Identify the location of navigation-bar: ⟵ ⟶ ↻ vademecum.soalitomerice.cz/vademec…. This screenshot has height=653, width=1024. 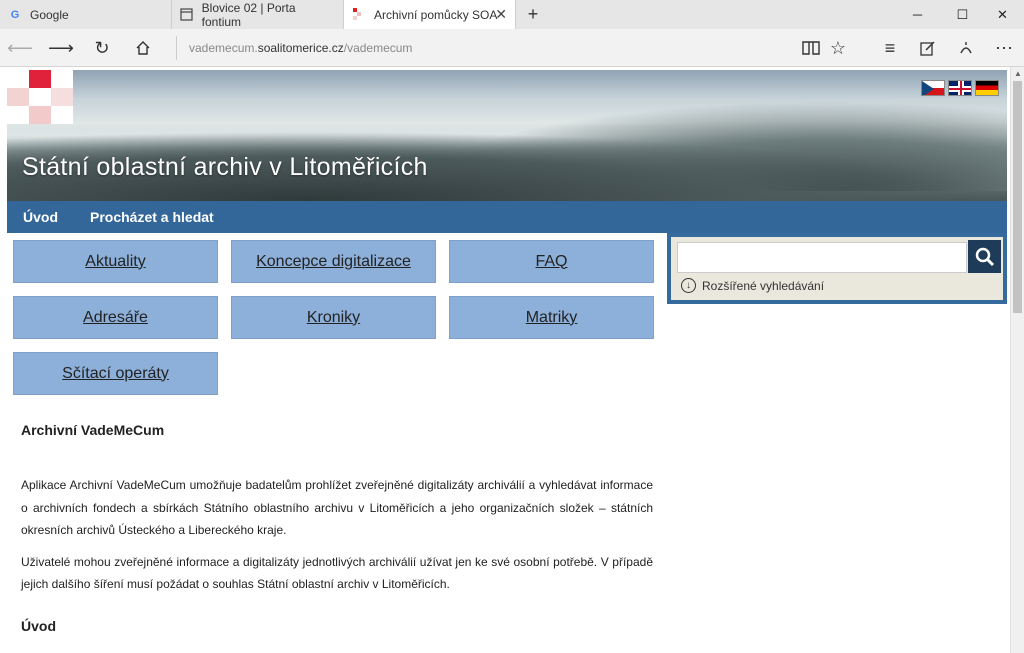
(512, 48).